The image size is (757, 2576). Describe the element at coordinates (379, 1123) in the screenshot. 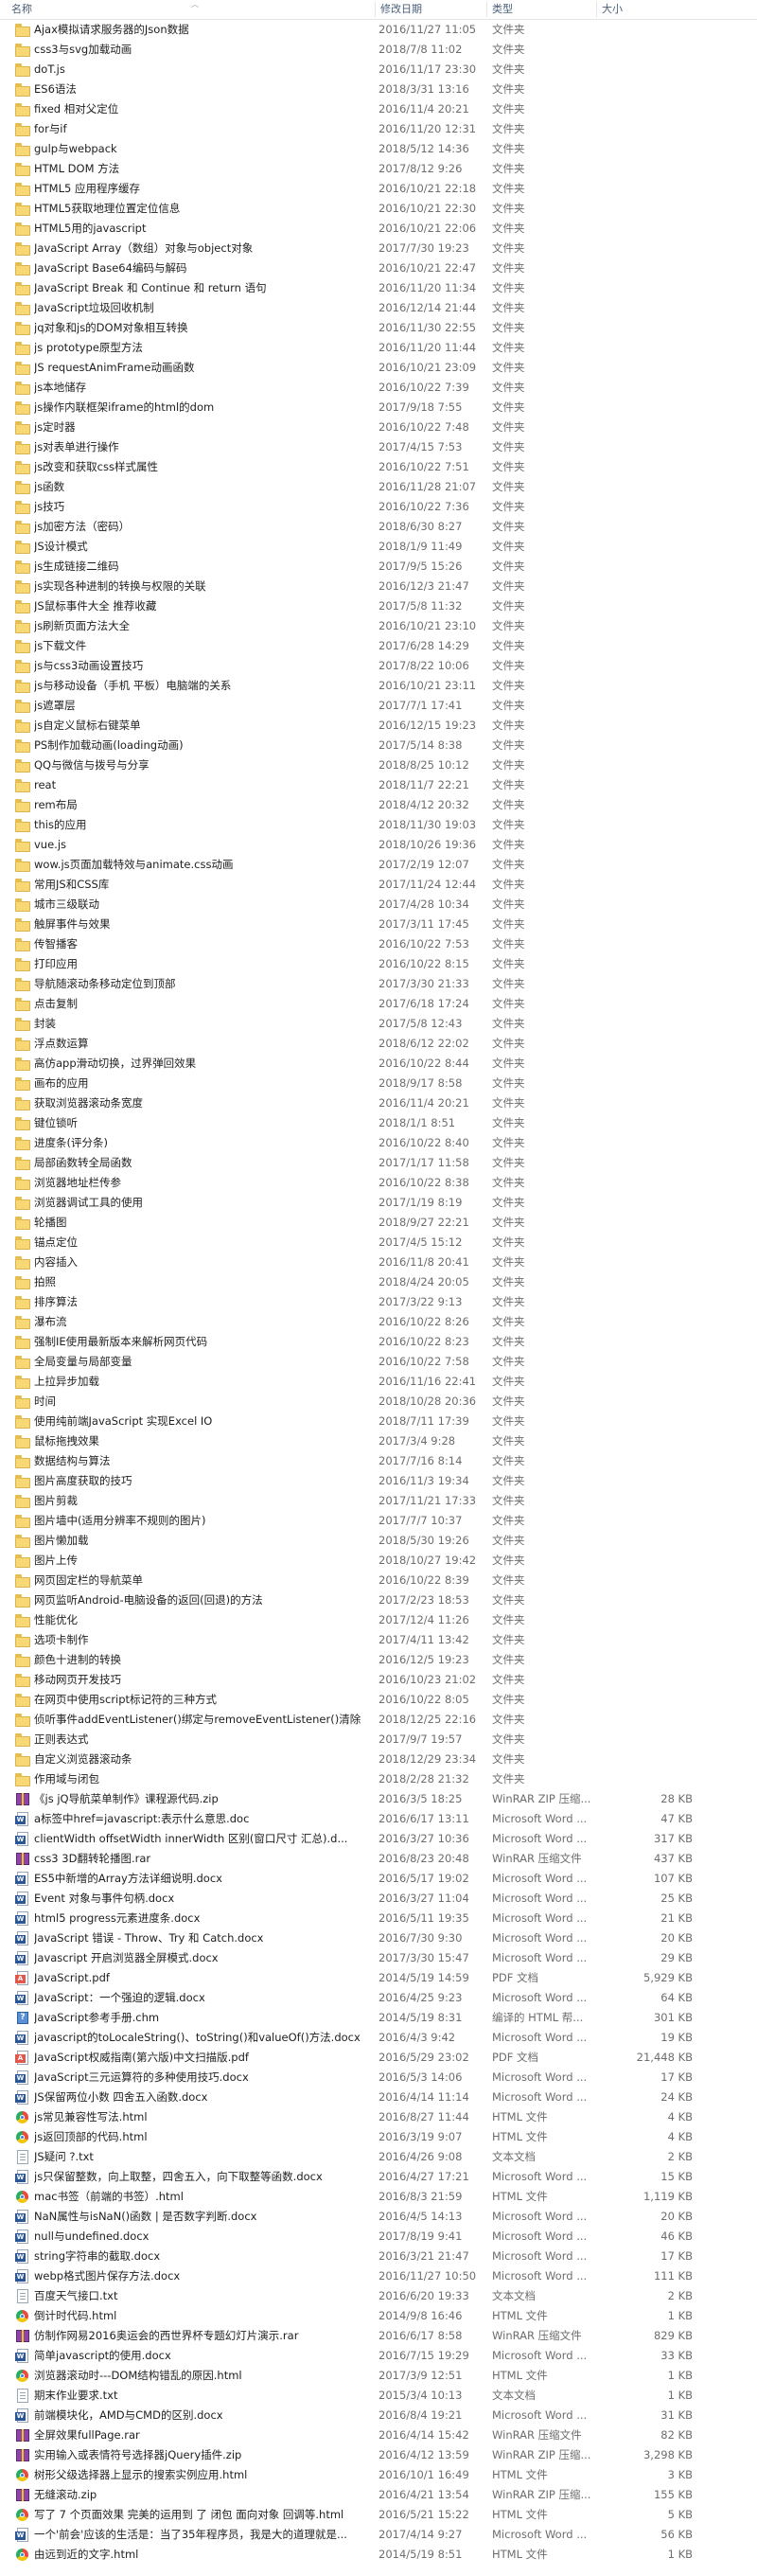

I see `file-row: 键位锁听 2018/1/1 8:51 文件夹` at that location.